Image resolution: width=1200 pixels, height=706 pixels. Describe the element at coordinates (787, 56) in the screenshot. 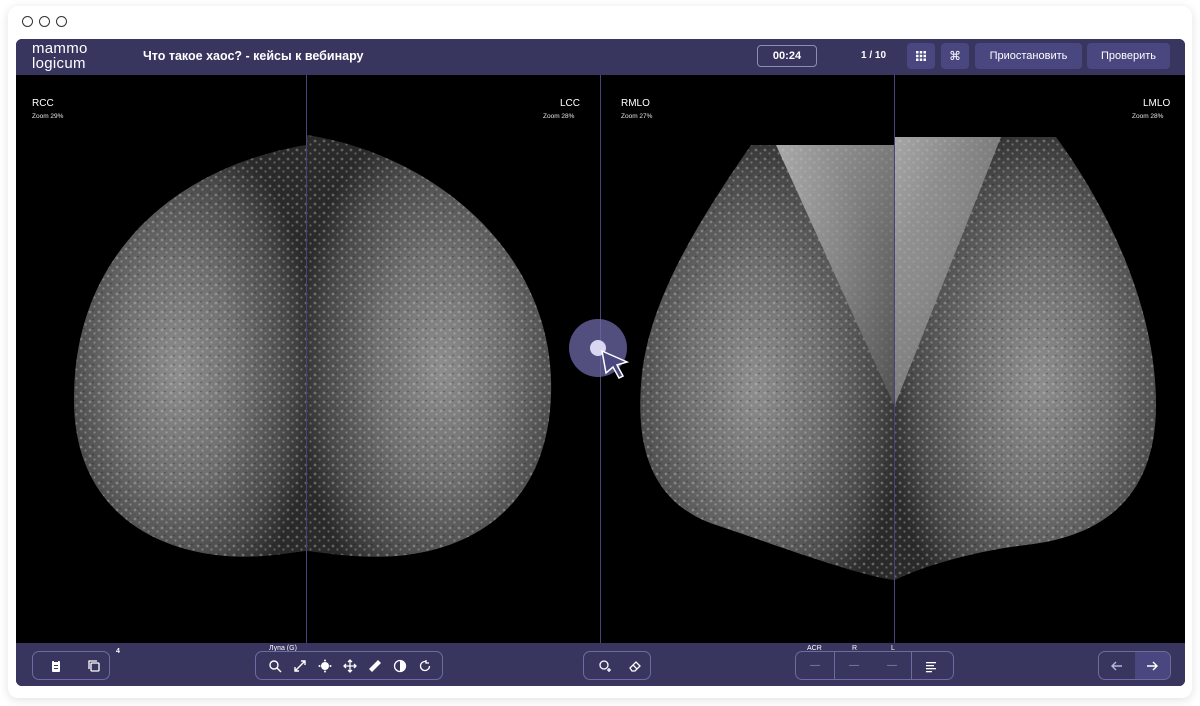

I see `timer: 00:24` at that location.